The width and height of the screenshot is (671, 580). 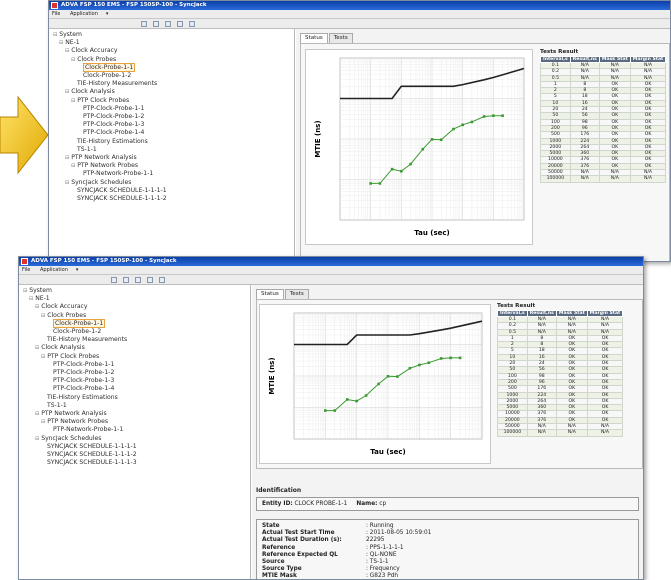 I want to click on tree-node-label: PTP-Clock-Probe-1-2, so click(x=114, y=117).